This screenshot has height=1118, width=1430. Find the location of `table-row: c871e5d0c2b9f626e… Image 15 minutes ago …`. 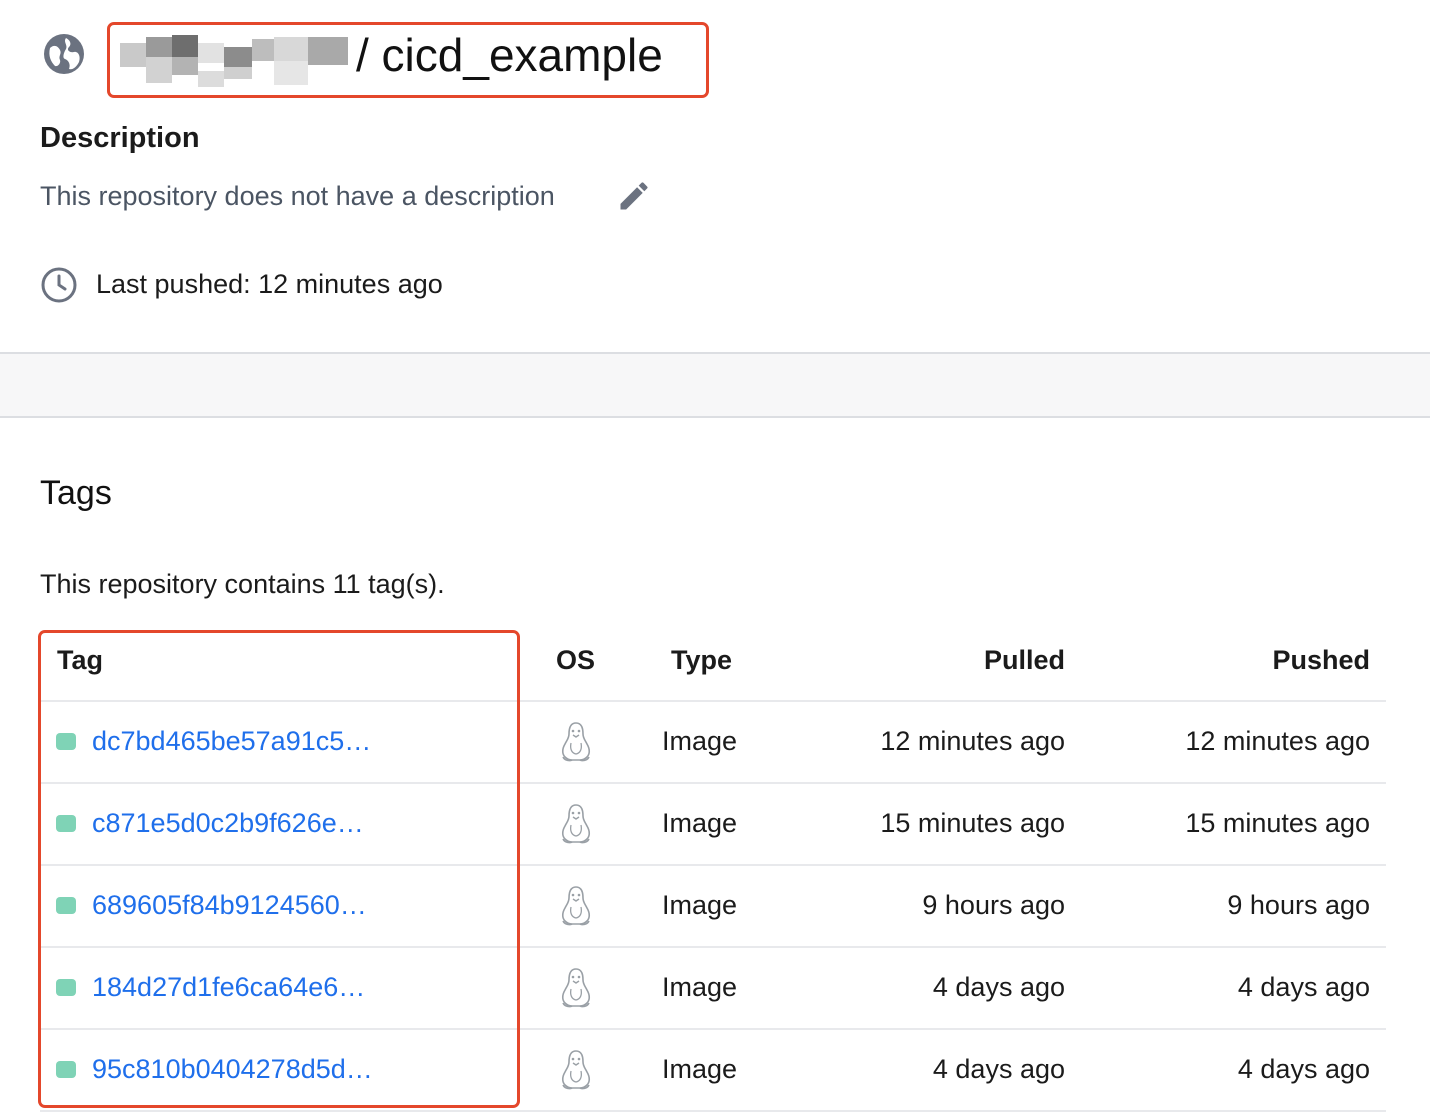

table-row: c871e5d0c2b9f626e… Image 15 minutes ago … is located at coordinates (713, 824).